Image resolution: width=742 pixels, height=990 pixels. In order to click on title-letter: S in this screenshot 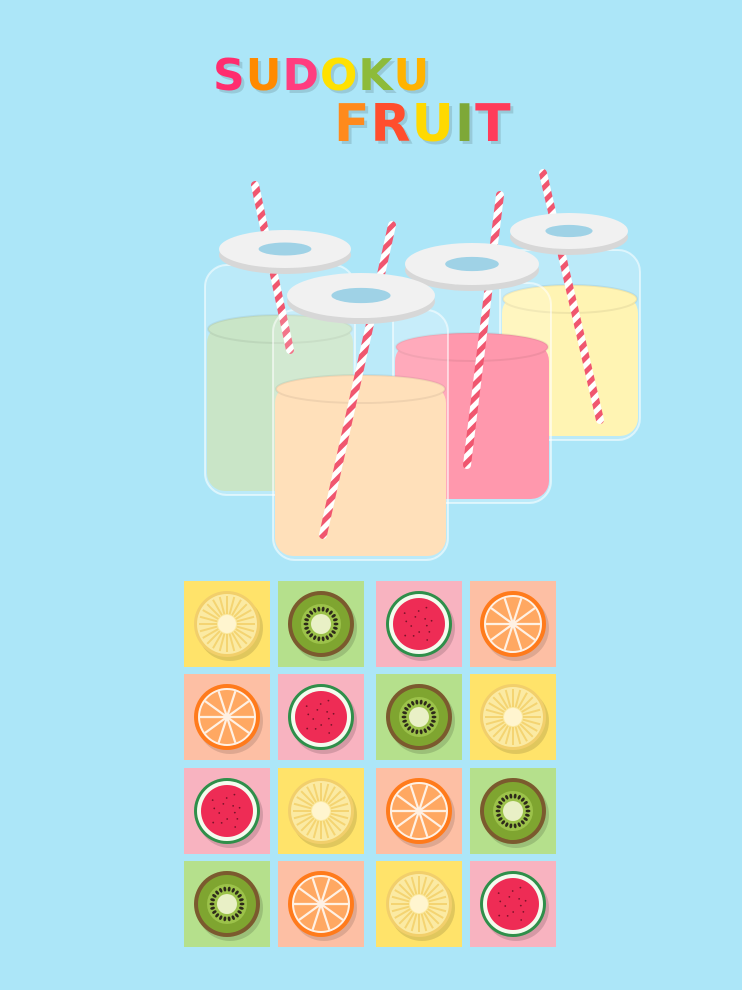, I will do `click(229, 75)`.